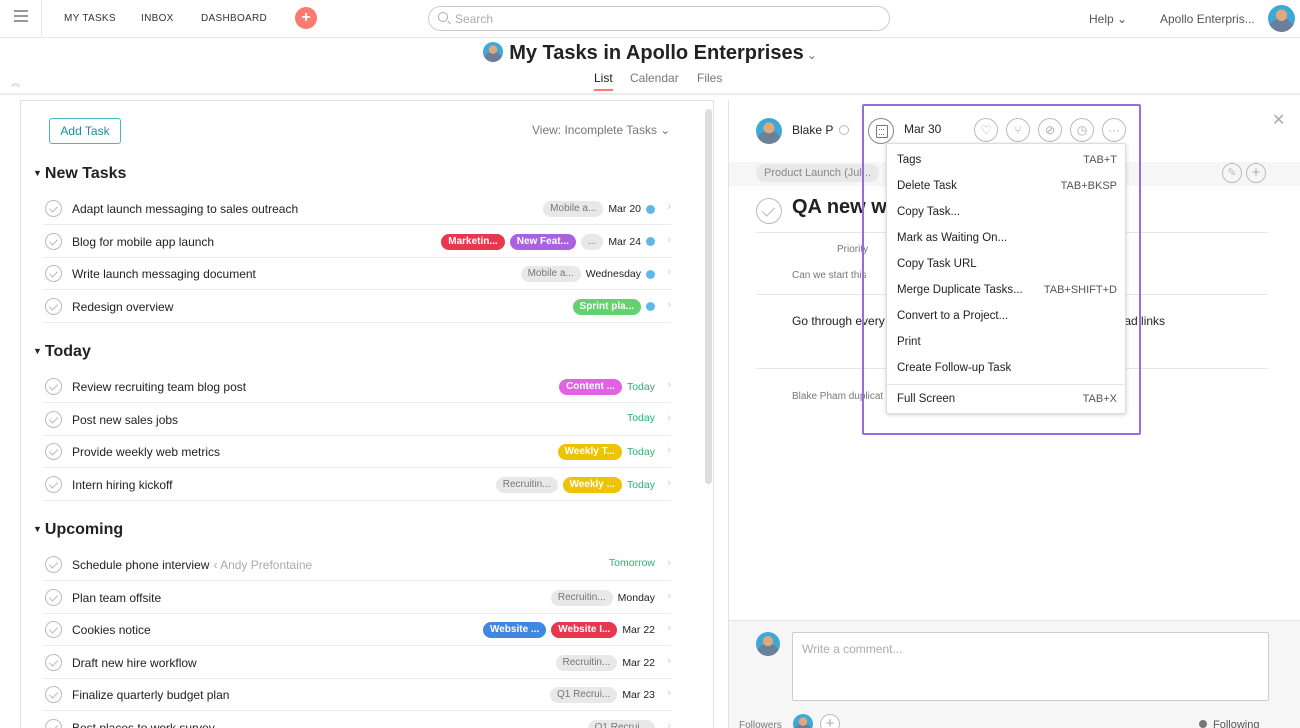 The width and height of the screenshot is (1300, 728). What do you see at coordinates (769, 131) in the screenshot?
I see `assignee-avatar` at bounding box center [769, 131].